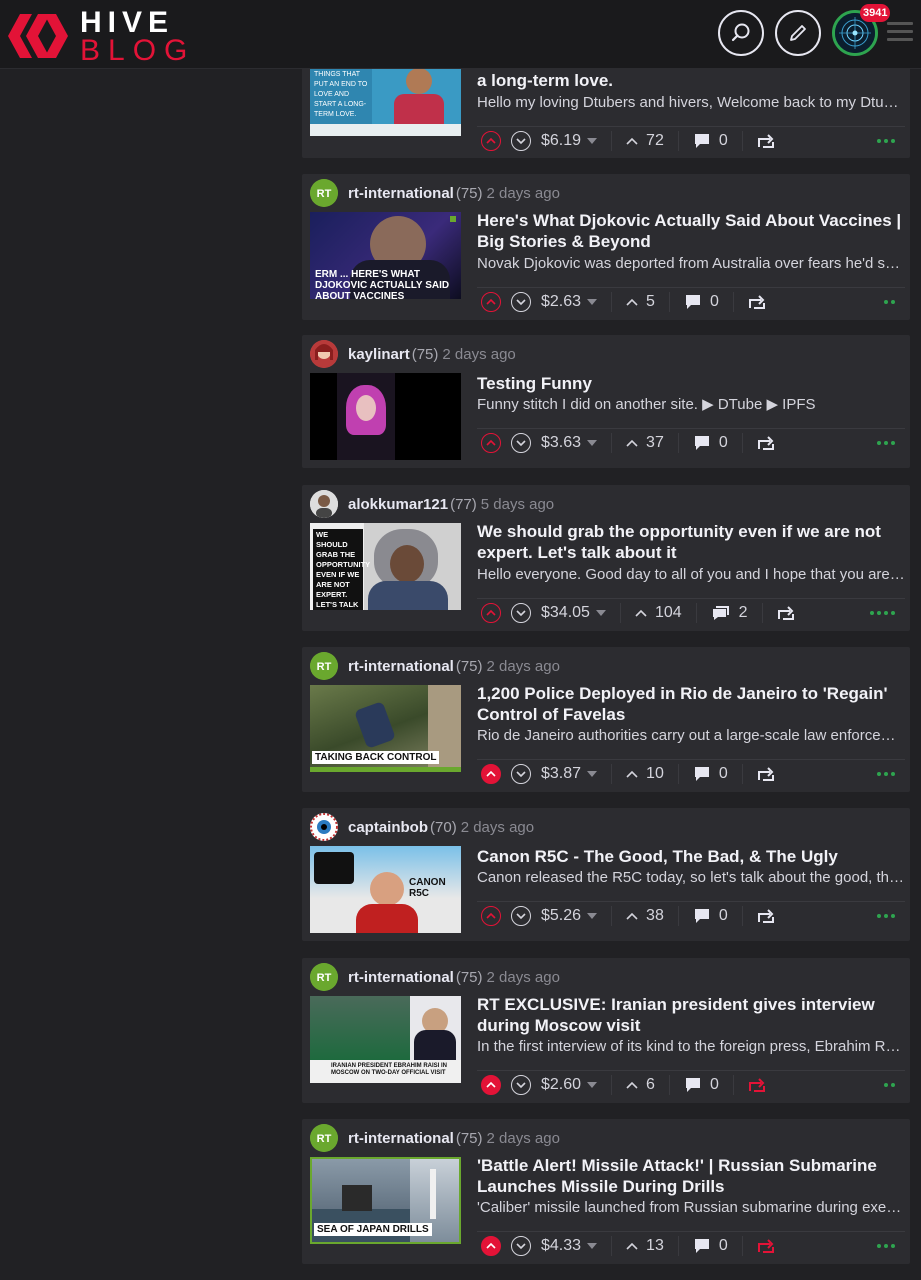 Image resolution: width=921 pixels, height=1280 pixels. What do you see at coordinates (569, 443) in the screenshot?
I see `payout-dropdown: $3.63` at bounding box center [569, 443].